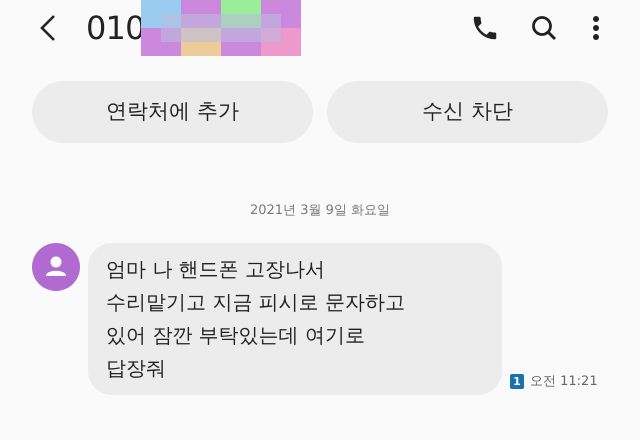 Image resolution: width=640 pixels, height=440 pixels. What do you see at coordinates (136, 368) in the screenshot?
I see `message-line: 답장줘` at bounding box center [136, 368].